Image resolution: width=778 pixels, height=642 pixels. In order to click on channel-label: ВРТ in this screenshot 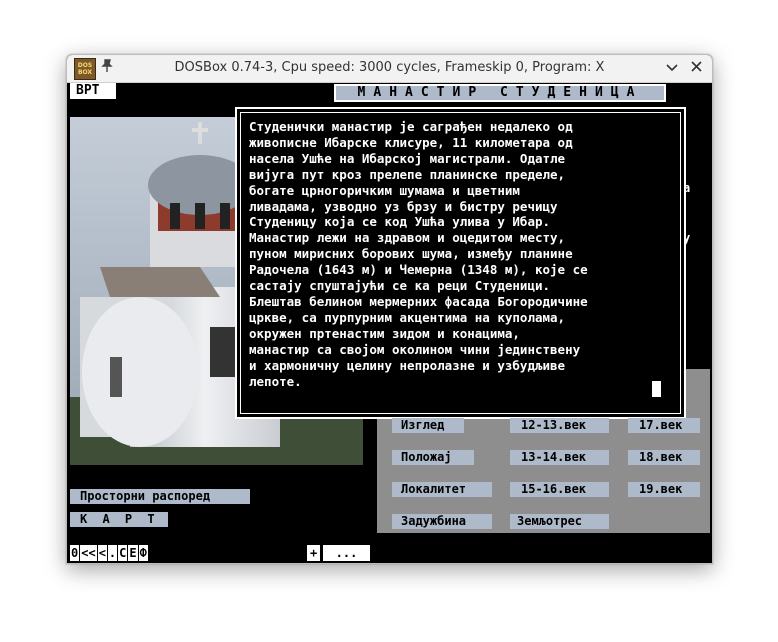, I will do `click(93, 91)`.